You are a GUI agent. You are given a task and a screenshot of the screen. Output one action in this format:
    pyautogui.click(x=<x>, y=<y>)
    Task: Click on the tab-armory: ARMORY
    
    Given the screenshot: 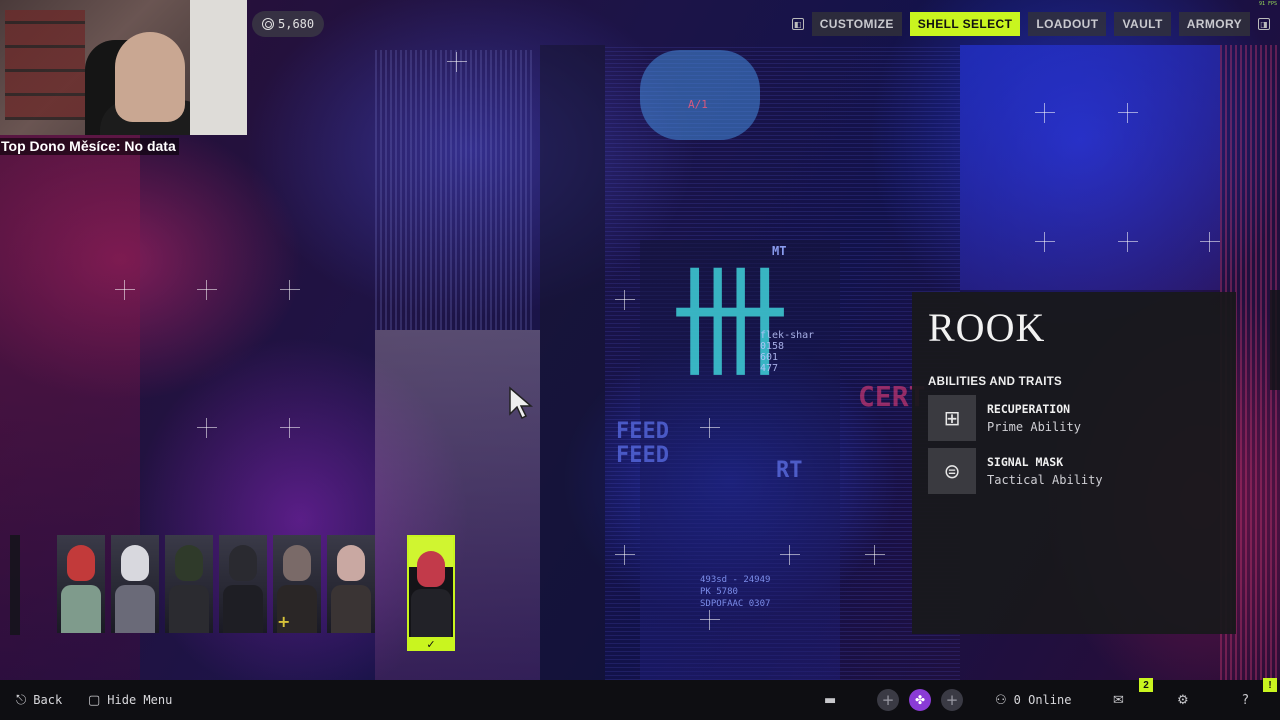 What is the action you would take?
    pyautogui.click(x=1214, y=24)
    